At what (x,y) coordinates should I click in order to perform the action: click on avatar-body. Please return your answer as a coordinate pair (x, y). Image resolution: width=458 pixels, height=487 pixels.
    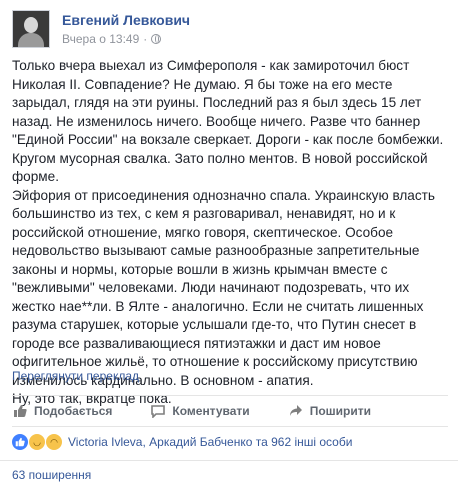
    Looking at the image, I should click on (31, 40).